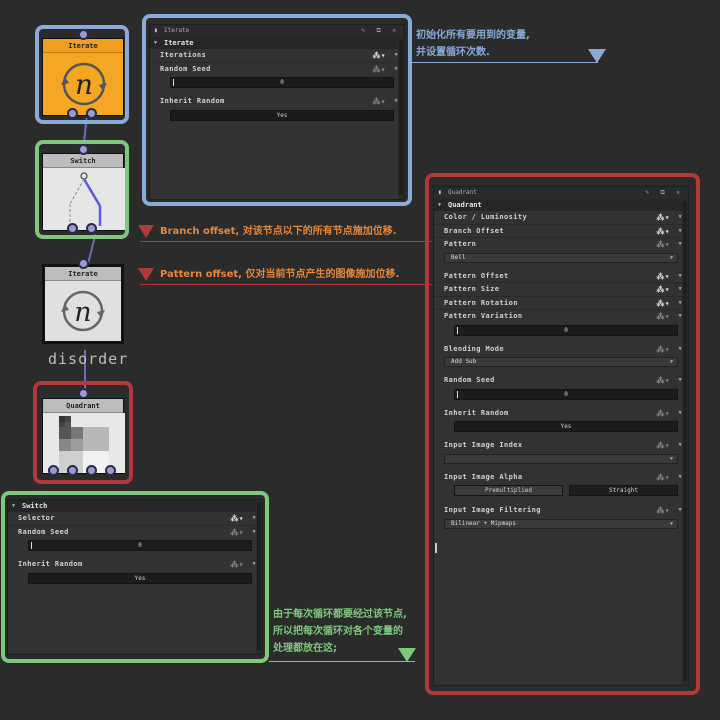 This screenshot has width=720, height=720. I want to click on param-blending-mode: Blending Mode ⁂▾ ▼, so click(561, 350).